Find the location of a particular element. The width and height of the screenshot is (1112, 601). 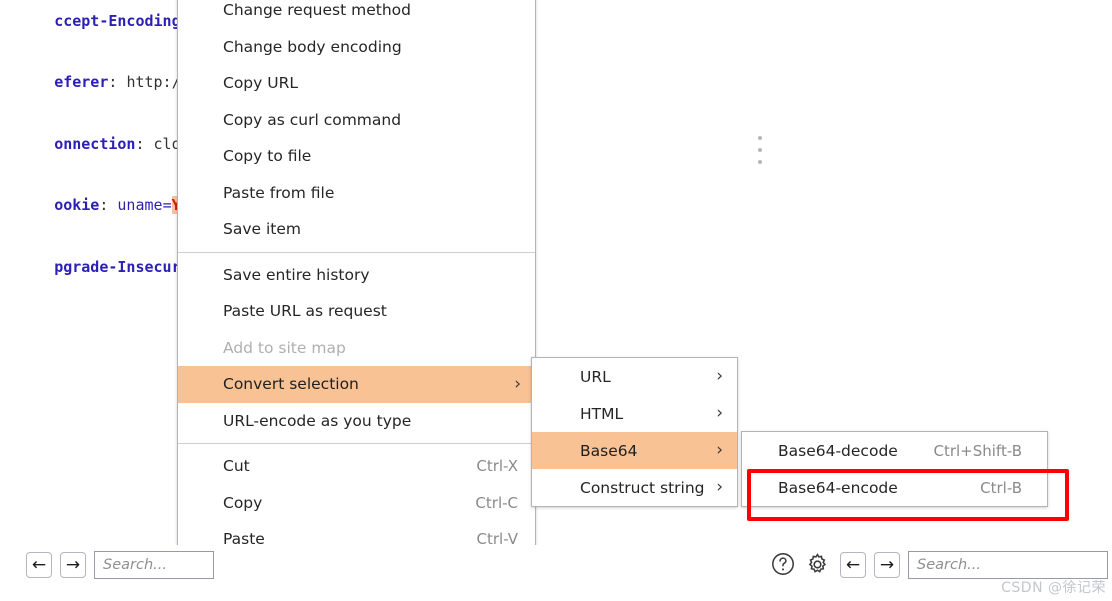

menu-item-copy-to-file: Copy to file is located at coordinates (356, 156).